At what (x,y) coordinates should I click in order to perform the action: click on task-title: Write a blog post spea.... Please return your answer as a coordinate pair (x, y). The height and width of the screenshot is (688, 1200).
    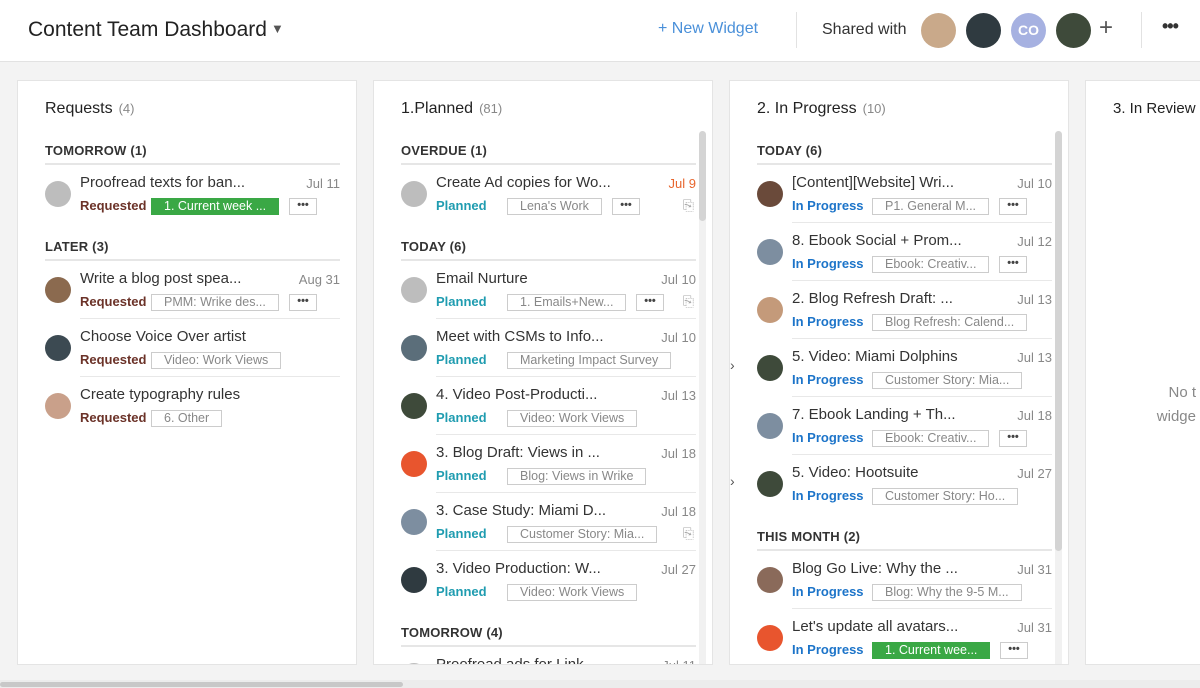
    Looking at the image, I should click on (160, 278).